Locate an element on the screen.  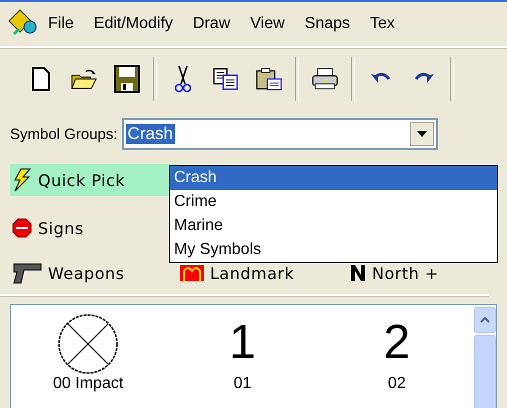
category-label: Quick Pick is located at coordinates (82, 180).